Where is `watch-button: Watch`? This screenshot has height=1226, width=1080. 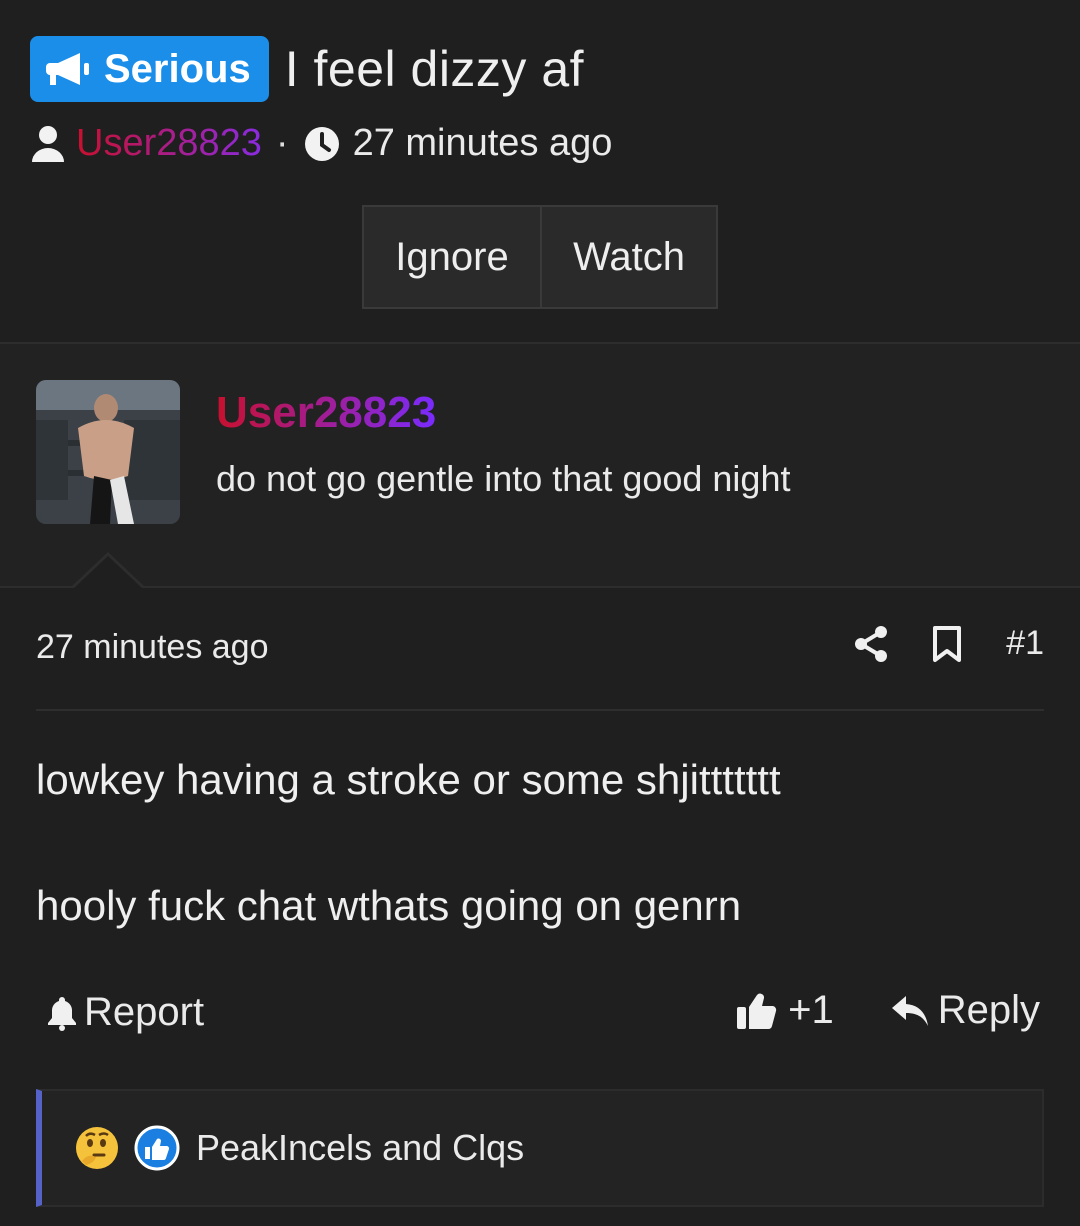 watch-button: Watch is located at coordinates (630, 257).